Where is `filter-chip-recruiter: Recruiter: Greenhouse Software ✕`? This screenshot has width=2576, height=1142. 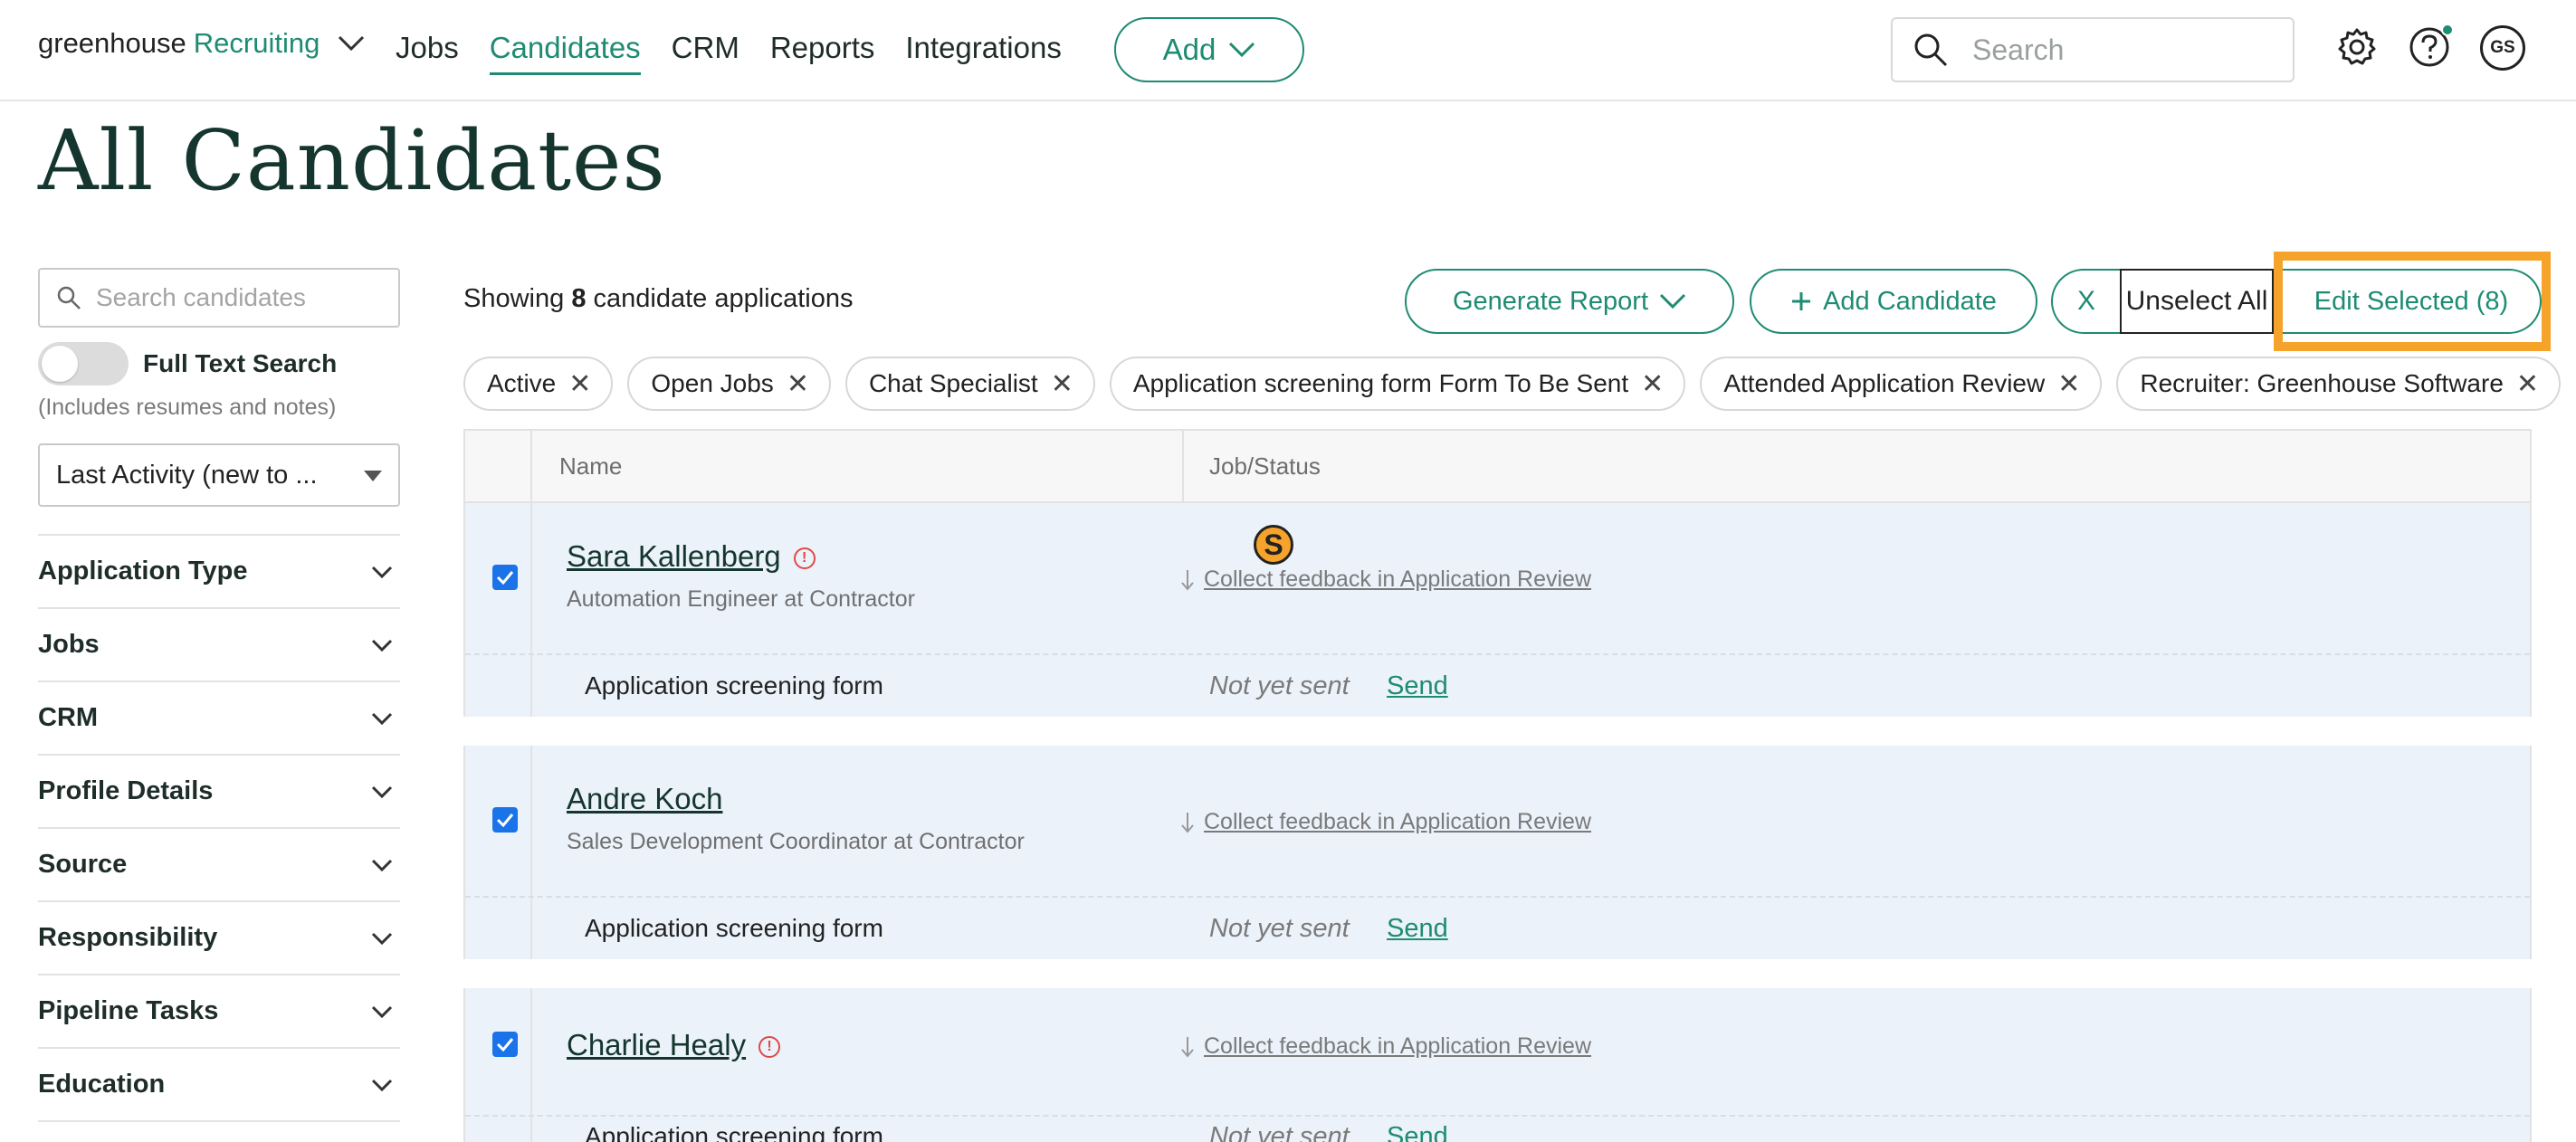 filter-chip-recruiter: Recruiter: Greenhouse Software ✕ is located at coordinates (2339, 384).